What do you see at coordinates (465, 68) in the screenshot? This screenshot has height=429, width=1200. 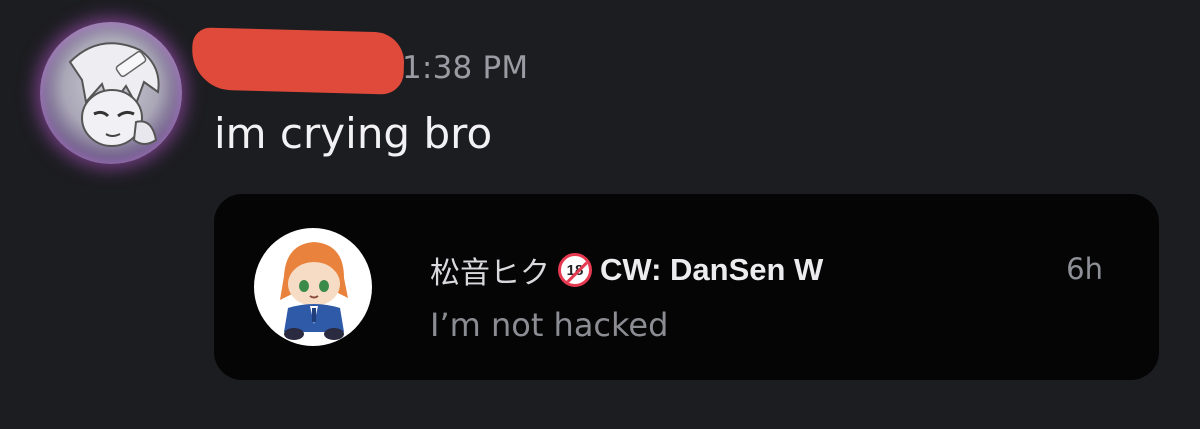 I see `message-timestamp: 1:38 PM` at bounding box center [465, 68].